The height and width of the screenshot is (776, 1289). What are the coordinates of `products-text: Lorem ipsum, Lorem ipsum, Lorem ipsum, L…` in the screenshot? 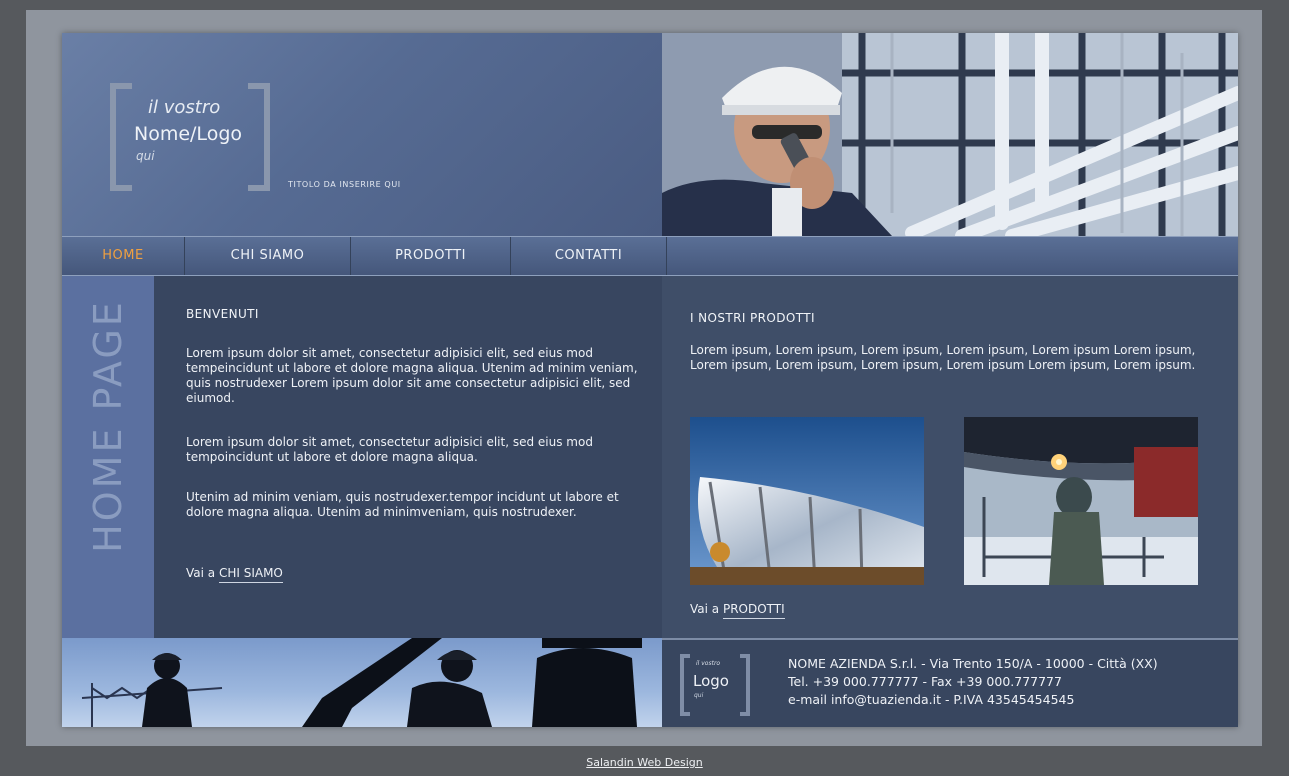 It's located at (943, 357).